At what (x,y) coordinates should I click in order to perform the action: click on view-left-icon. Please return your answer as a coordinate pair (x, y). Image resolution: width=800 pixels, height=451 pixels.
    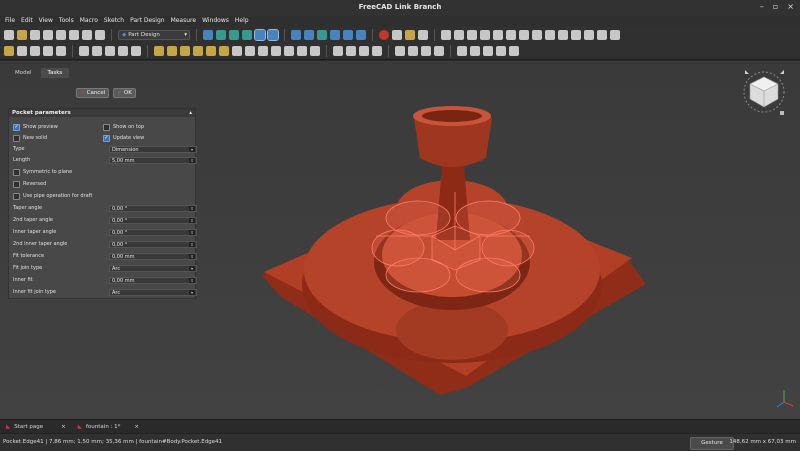
    Looking at the image, I should click on (537, 34).